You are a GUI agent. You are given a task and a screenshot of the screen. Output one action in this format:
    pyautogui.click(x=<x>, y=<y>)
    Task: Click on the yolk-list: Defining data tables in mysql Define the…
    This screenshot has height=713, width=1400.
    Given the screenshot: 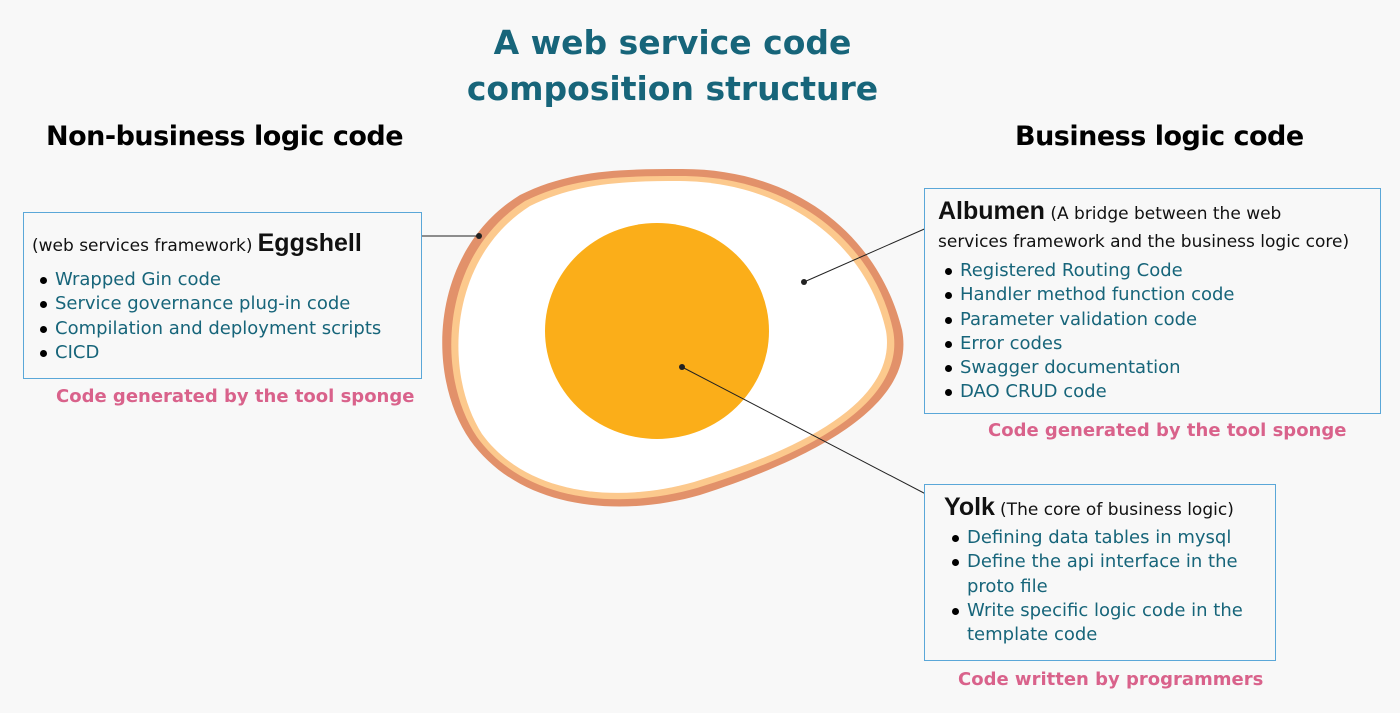 What is the action you would take?
    pyautogui.click(x=1101, y=586)
    